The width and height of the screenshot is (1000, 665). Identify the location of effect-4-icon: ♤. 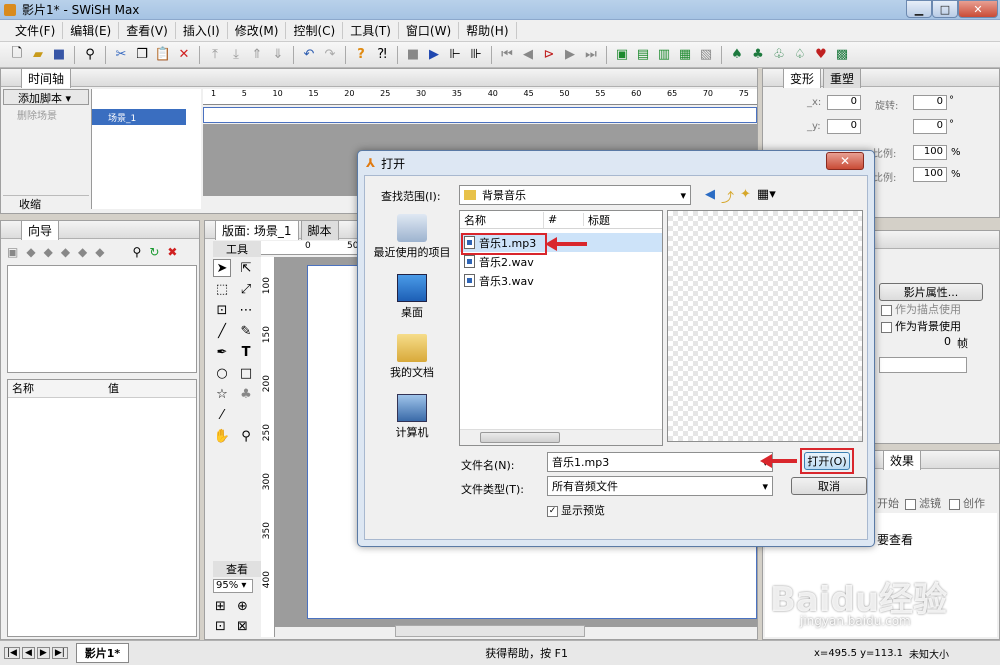
(800, 55).